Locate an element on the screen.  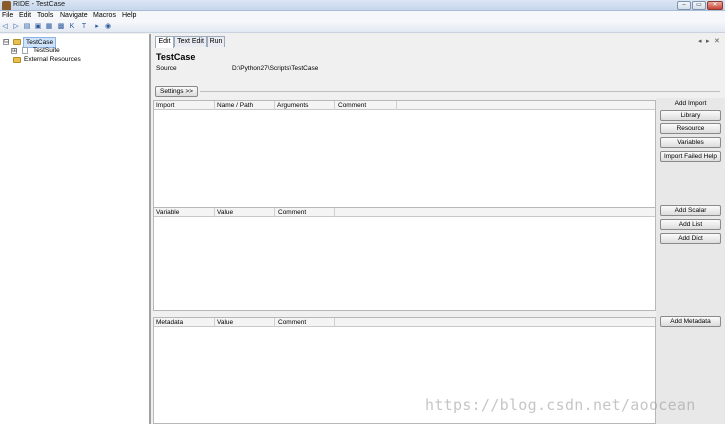
column-header: Metadata is located at coordinates (170, 322).